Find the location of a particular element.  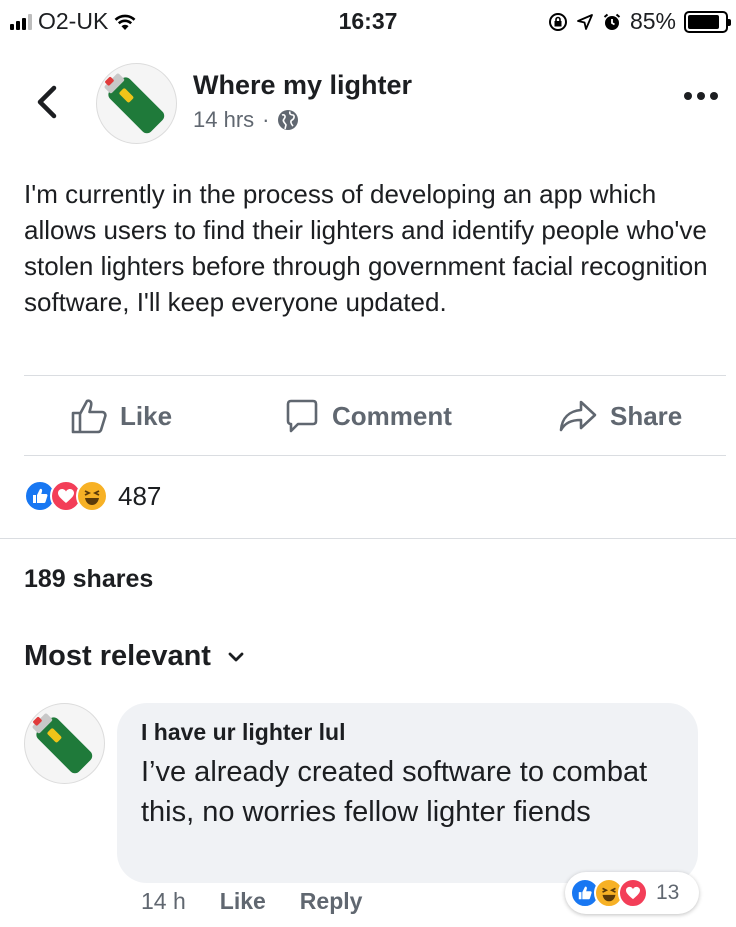

more-options-icon is located at coordinates (701, 96).